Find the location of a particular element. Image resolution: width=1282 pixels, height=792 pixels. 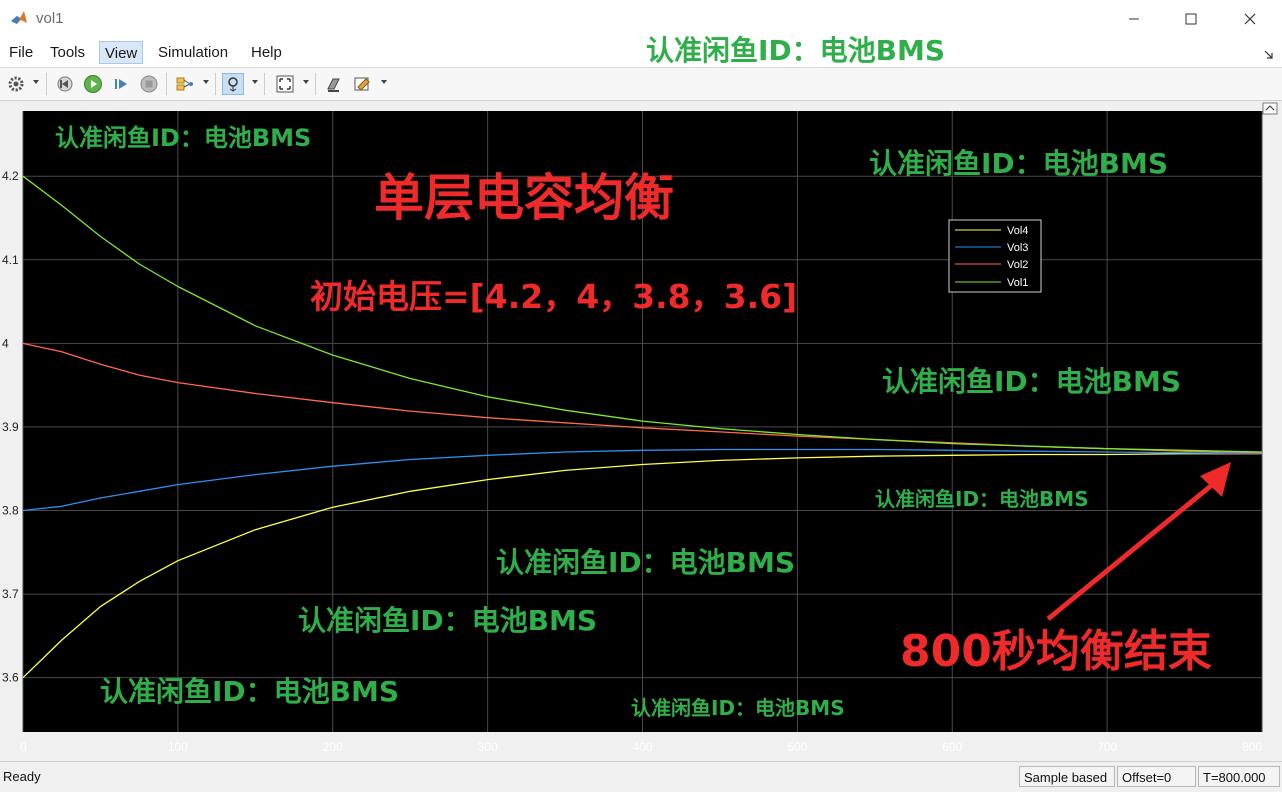

autoscale-dropdown-arrow is located at coordinates (306, 82).